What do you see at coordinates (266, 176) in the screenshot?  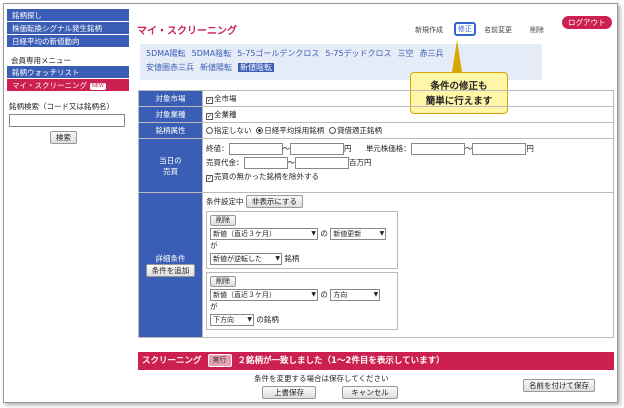 I see `exclude-label: 売買の無かった銘柄を除外する` at bounding box center [266, 176].